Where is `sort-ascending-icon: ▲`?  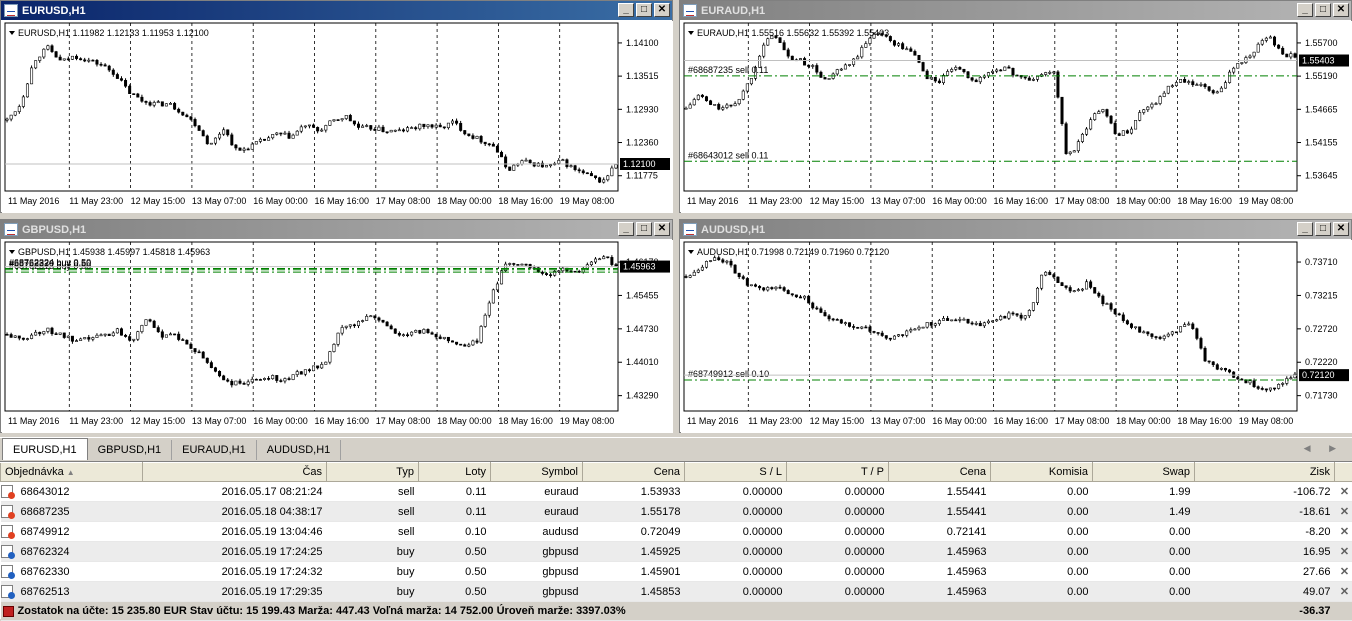
sort-ascending-icon: ▲ is located at coordinates (71, 472).